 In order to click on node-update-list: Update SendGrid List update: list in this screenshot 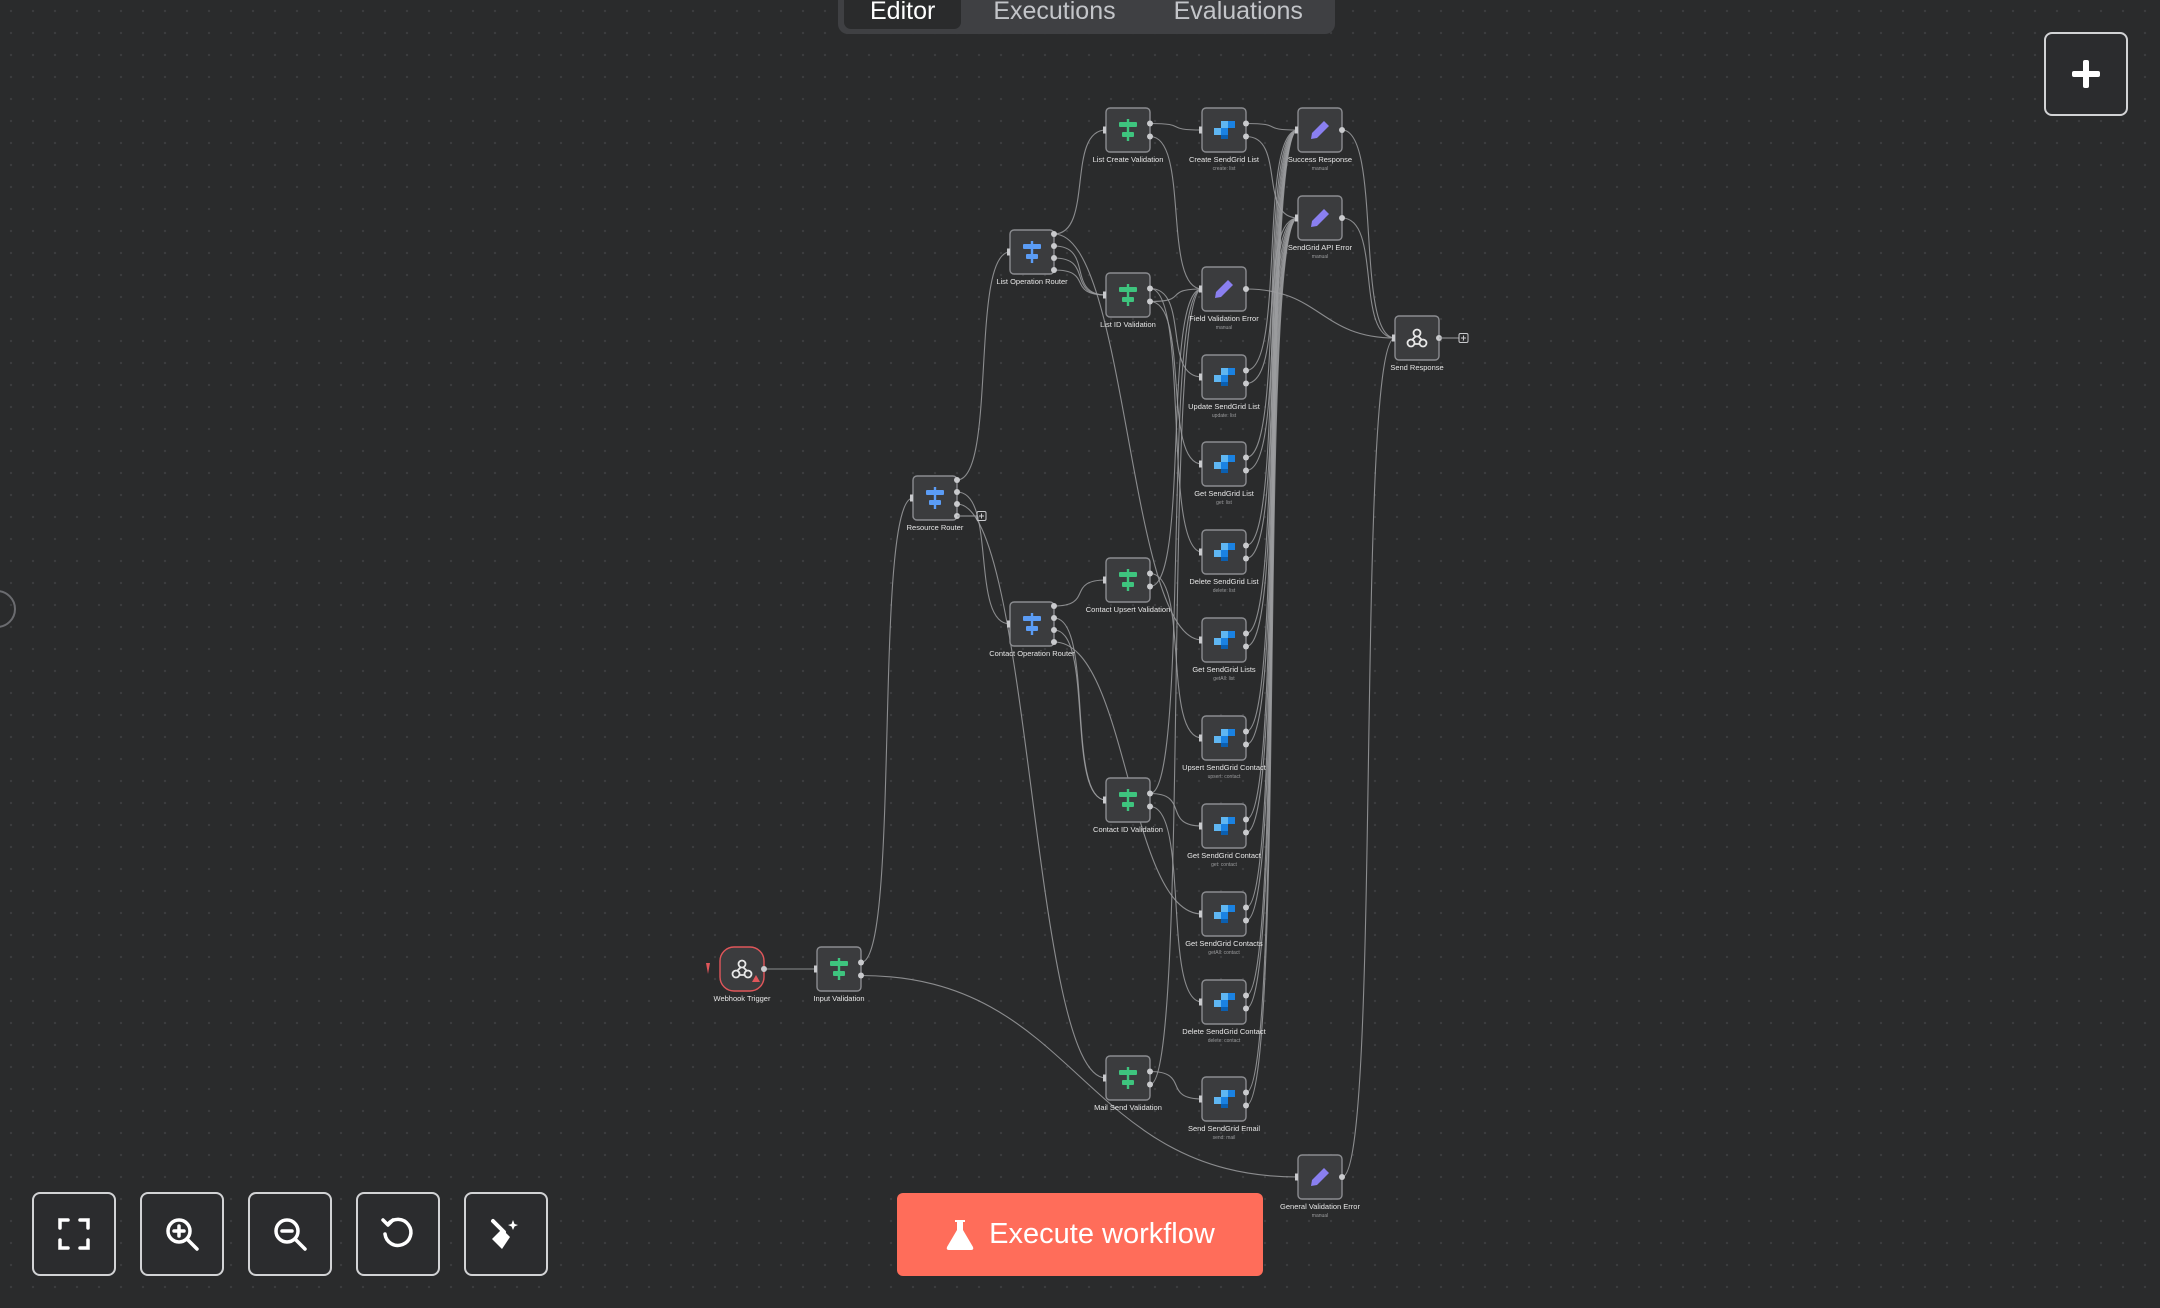, I will do `click(1224, 386)`.